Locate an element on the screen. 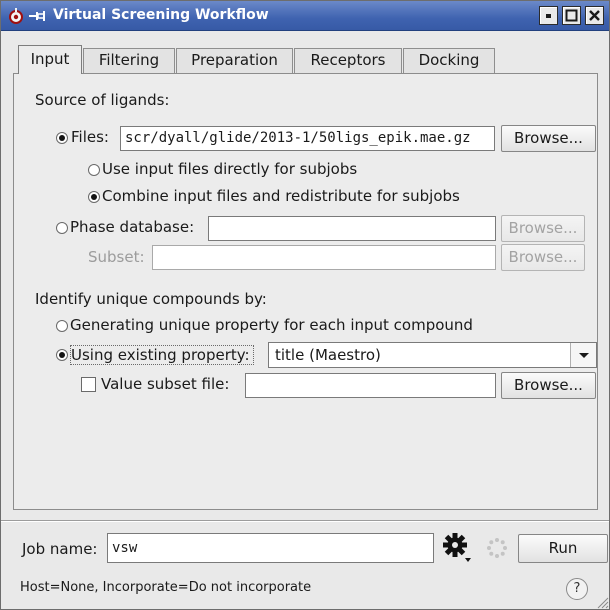 The image size is (610, 610). resize-grip-icon is located at coordinates (602, 602).